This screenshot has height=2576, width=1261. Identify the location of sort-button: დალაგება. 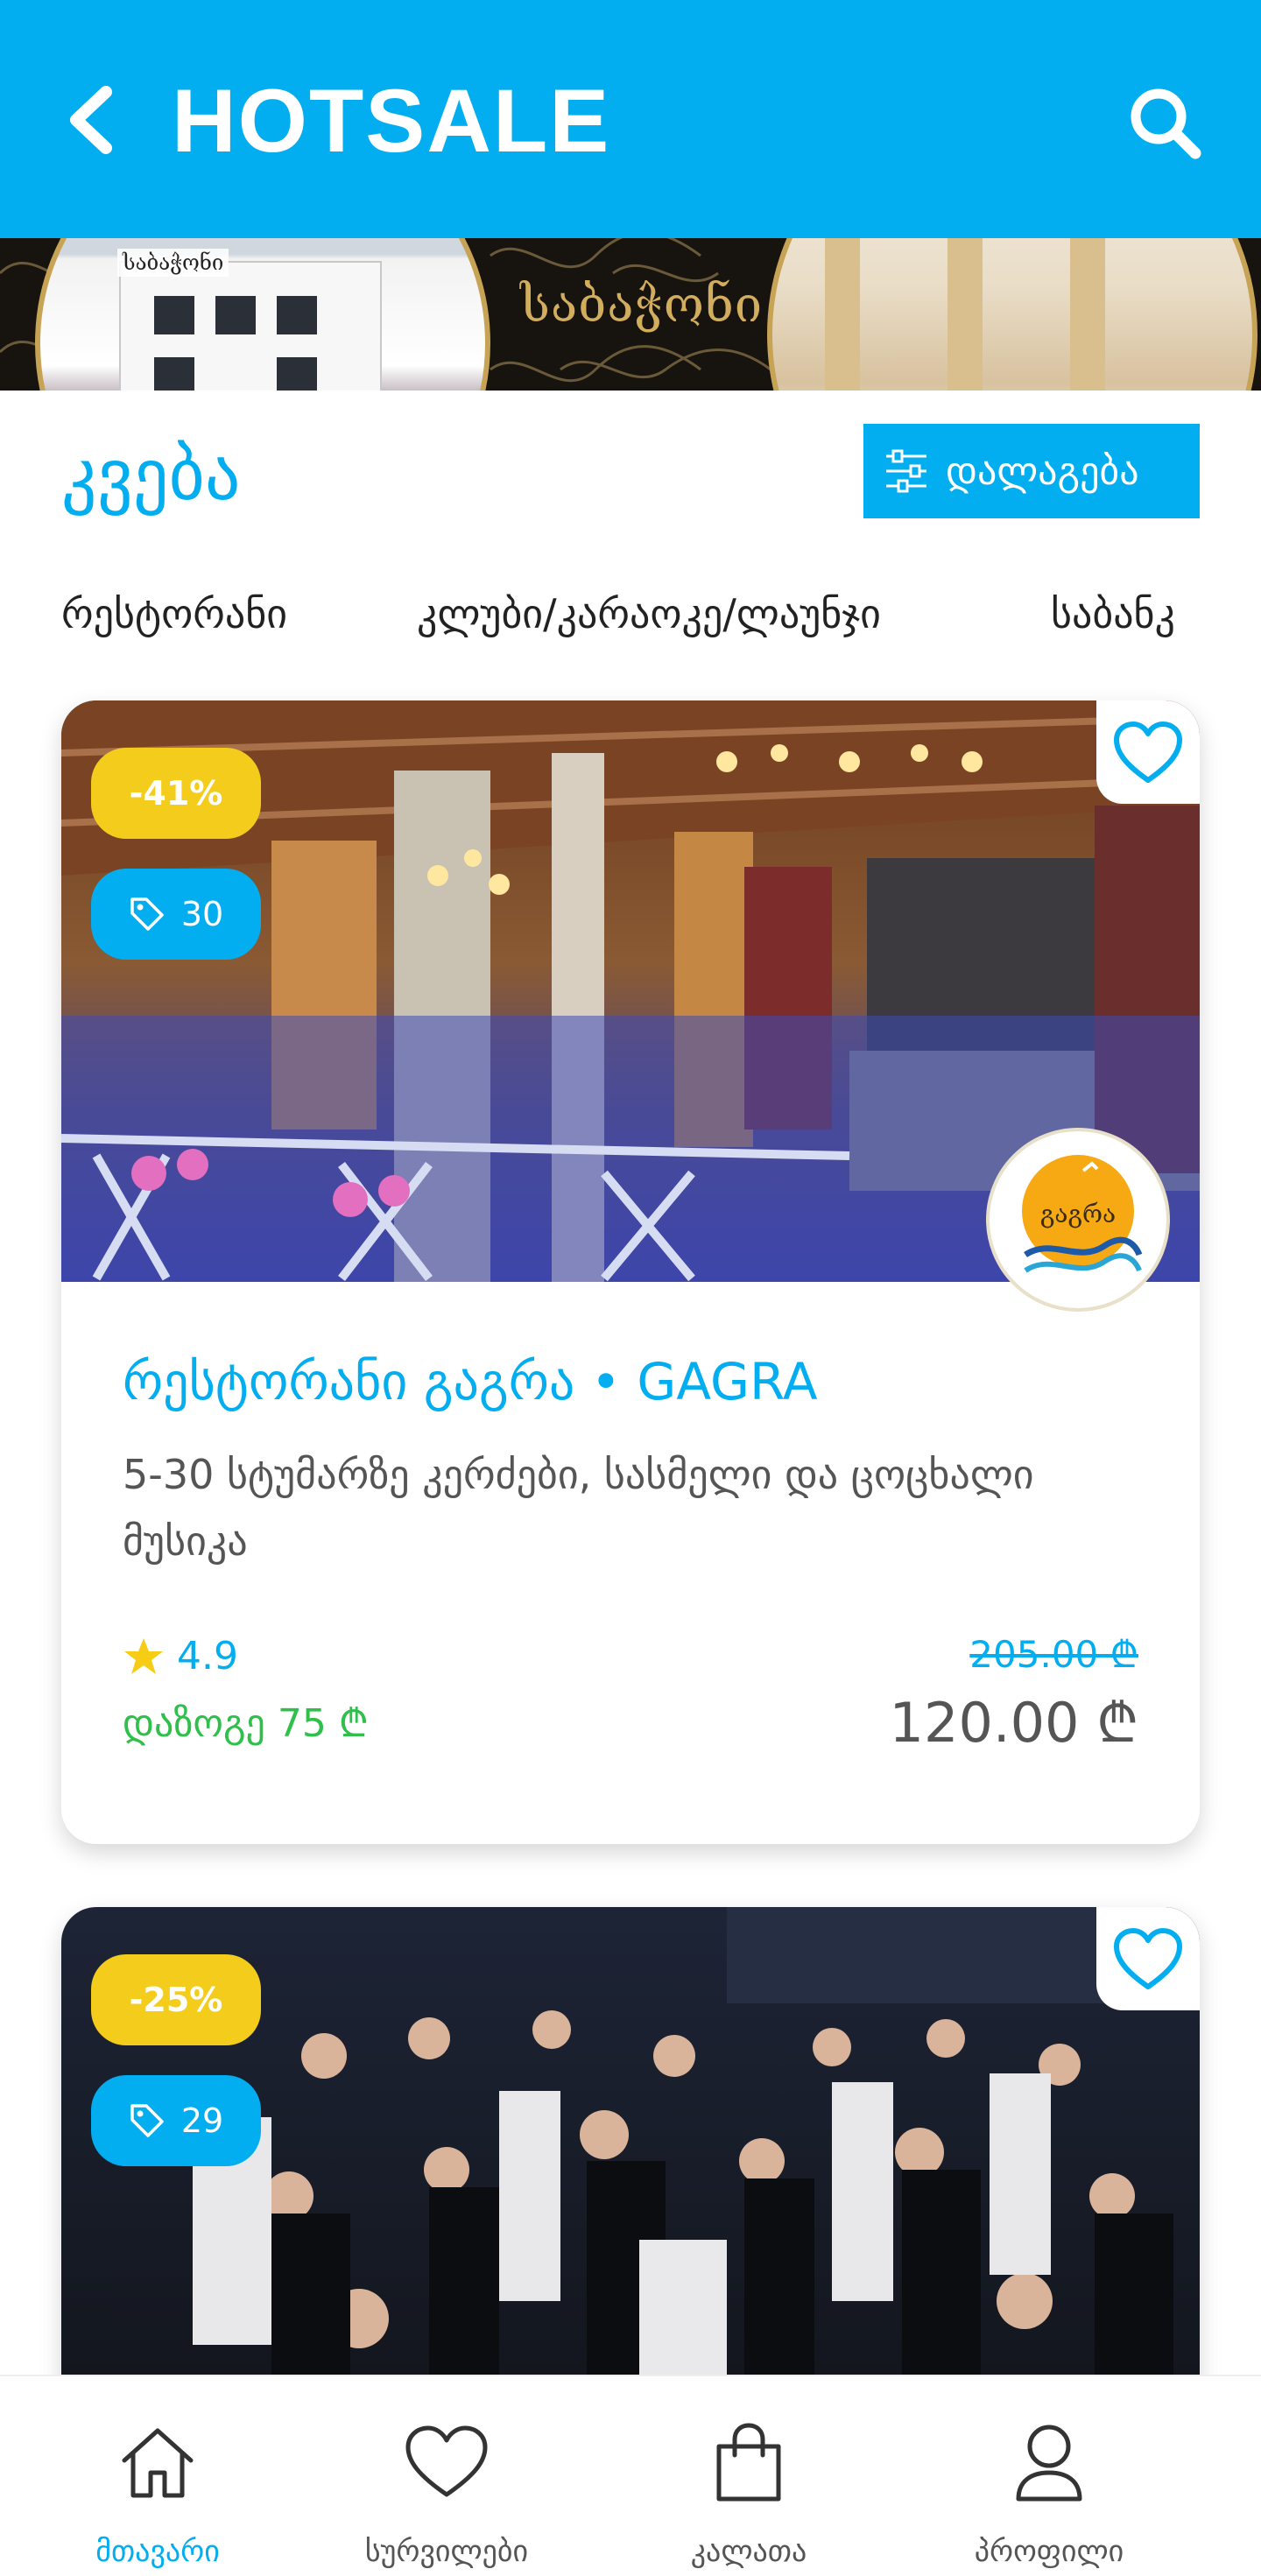
(1031, 471).